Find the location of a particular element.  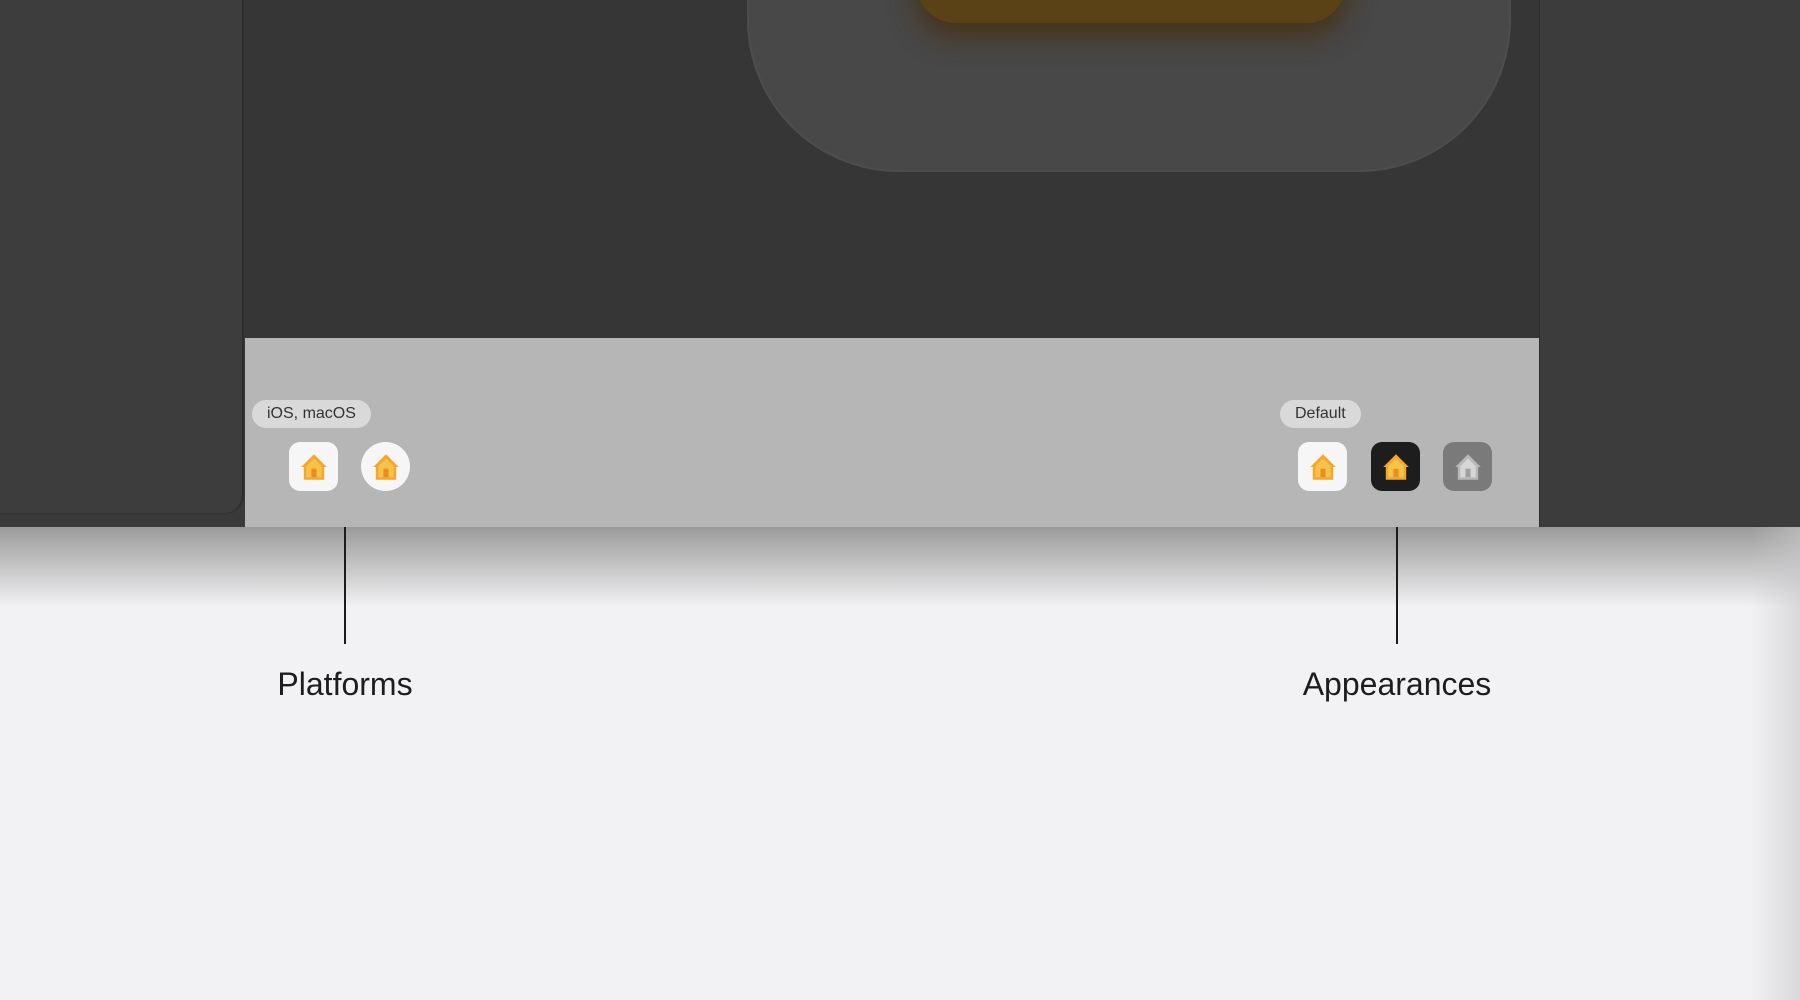

icon-preview-glow is located at coordinates (1131, 11).